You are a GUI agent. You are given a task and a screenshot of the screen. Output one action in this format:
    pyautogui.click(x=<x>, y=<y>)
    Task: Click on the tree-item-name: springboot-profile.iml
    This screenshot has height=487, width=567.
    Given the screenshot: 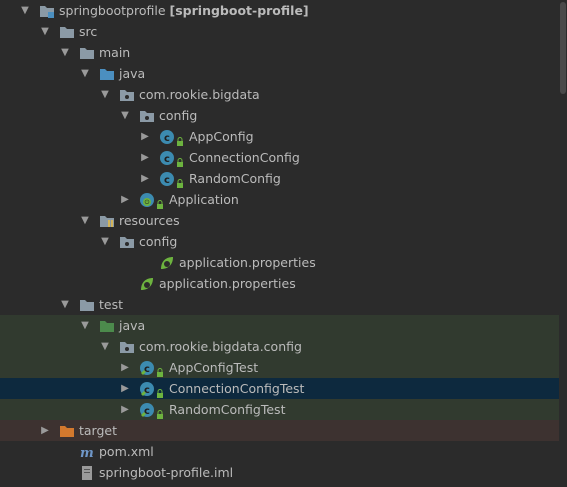 What is the action you would take?
    pyautogui.click(x=166, y=472)
    